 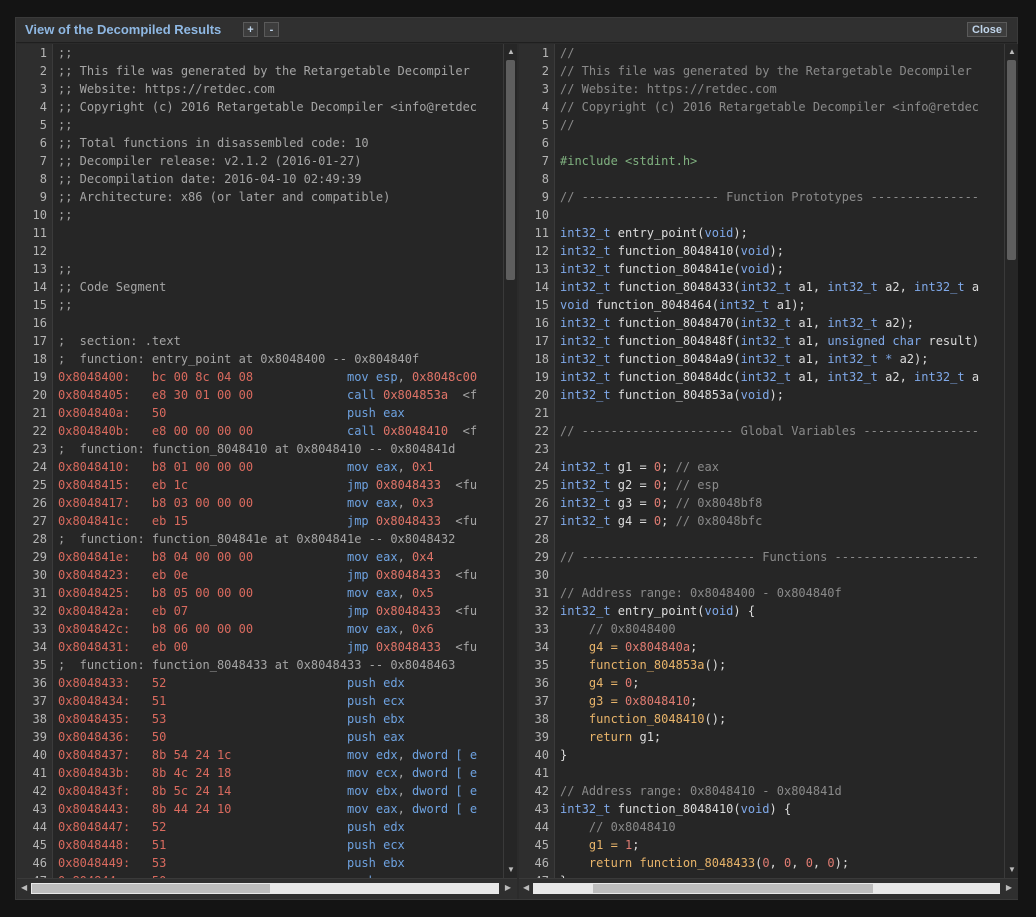 I want to click on line-number: 44, so click(x=39, y=827).